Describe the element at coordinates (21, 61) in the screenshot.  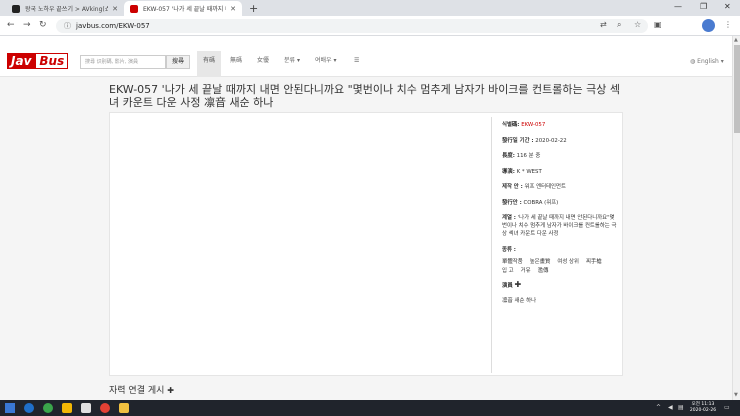
I see `logo-jav: Jav` at that location.